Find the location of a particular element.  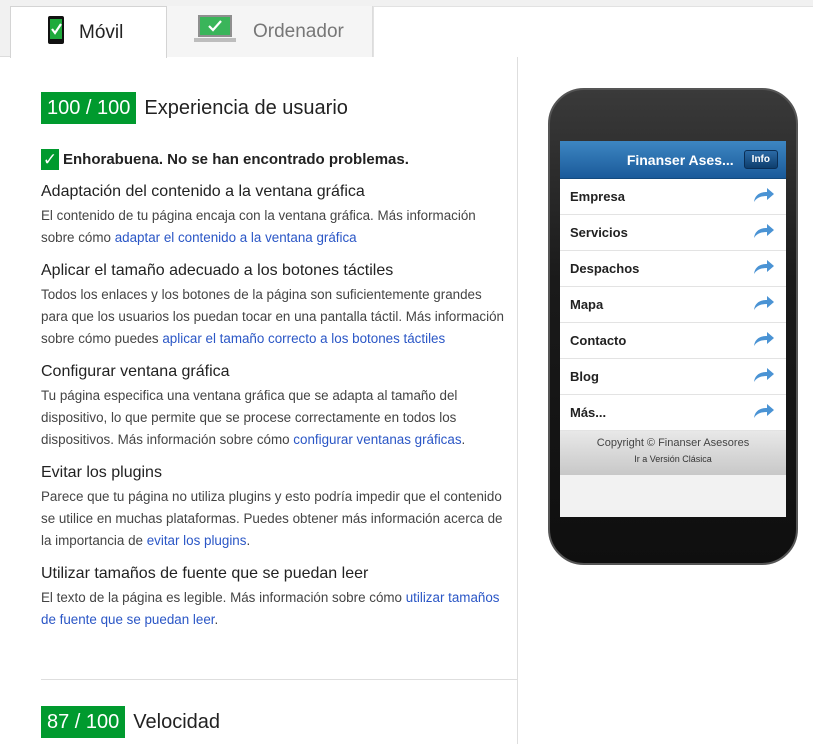

app-menu-item: Contacto is located at coordinates (673, 341).